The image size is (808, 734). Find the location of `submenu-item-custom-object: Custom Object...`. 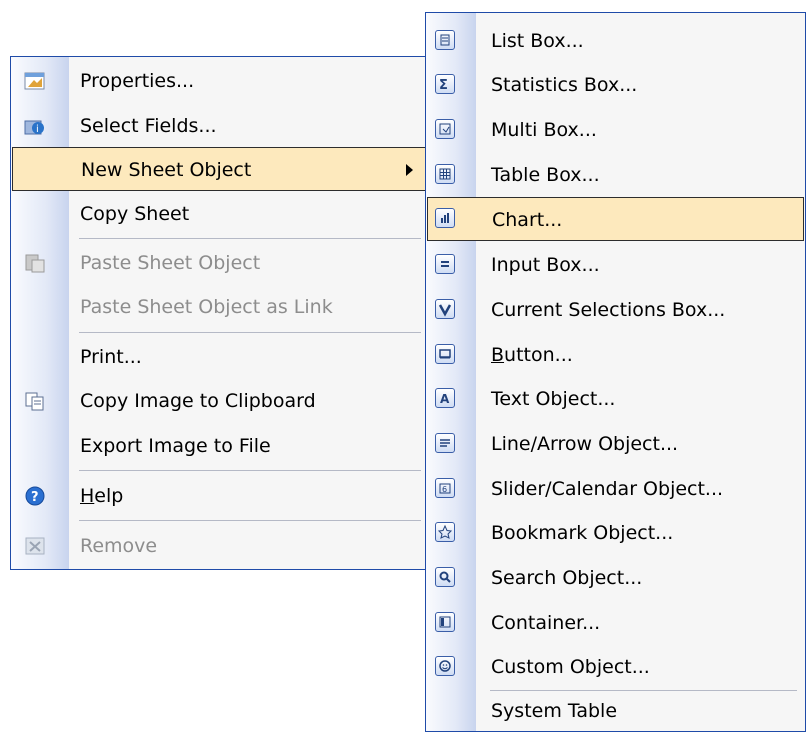

submenu-item-custom-object: Custom Object... is located at coordinates (615, 667).